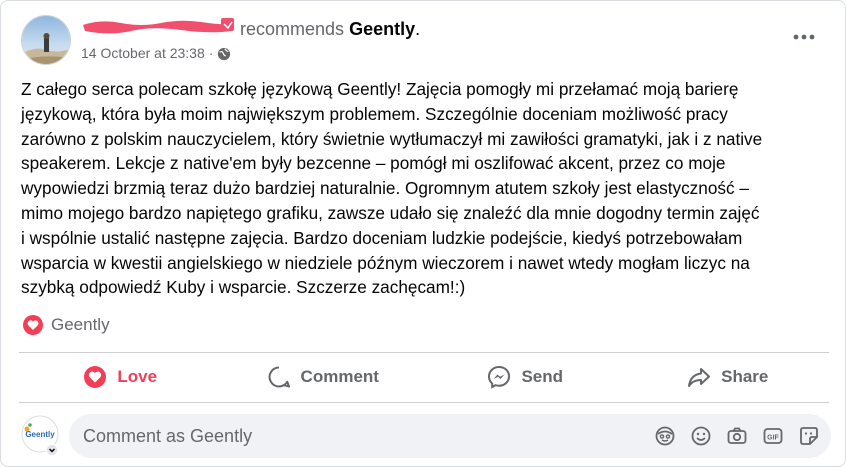 This screenshot has height=467, width=846. I want to click on comment-input: Comment as Geently GIF, so click(450, 436).